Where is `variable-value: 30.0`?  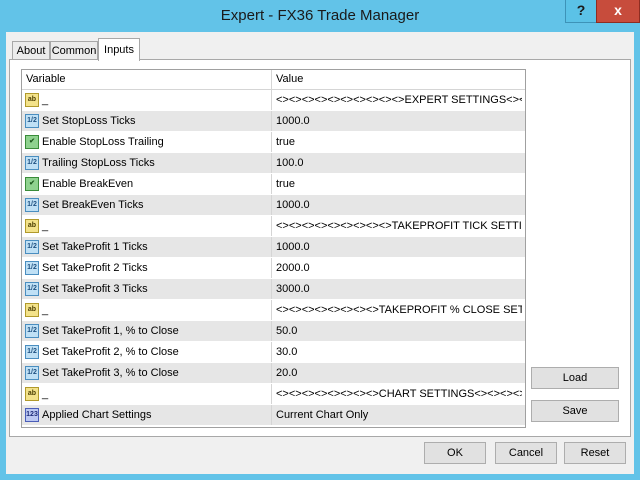
variable-value: 30.0 is located at coordinates (399, 352).